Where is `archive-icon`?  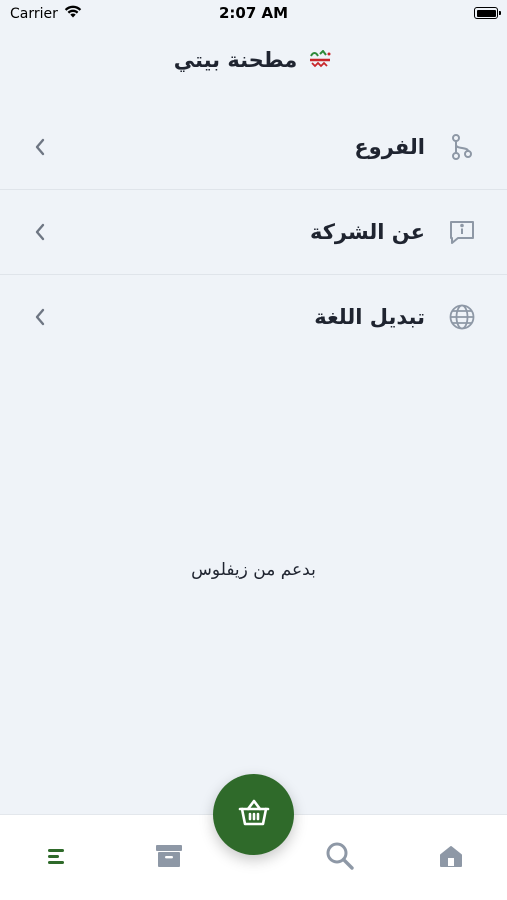
archive-icon is located at coordinates (169, 858).